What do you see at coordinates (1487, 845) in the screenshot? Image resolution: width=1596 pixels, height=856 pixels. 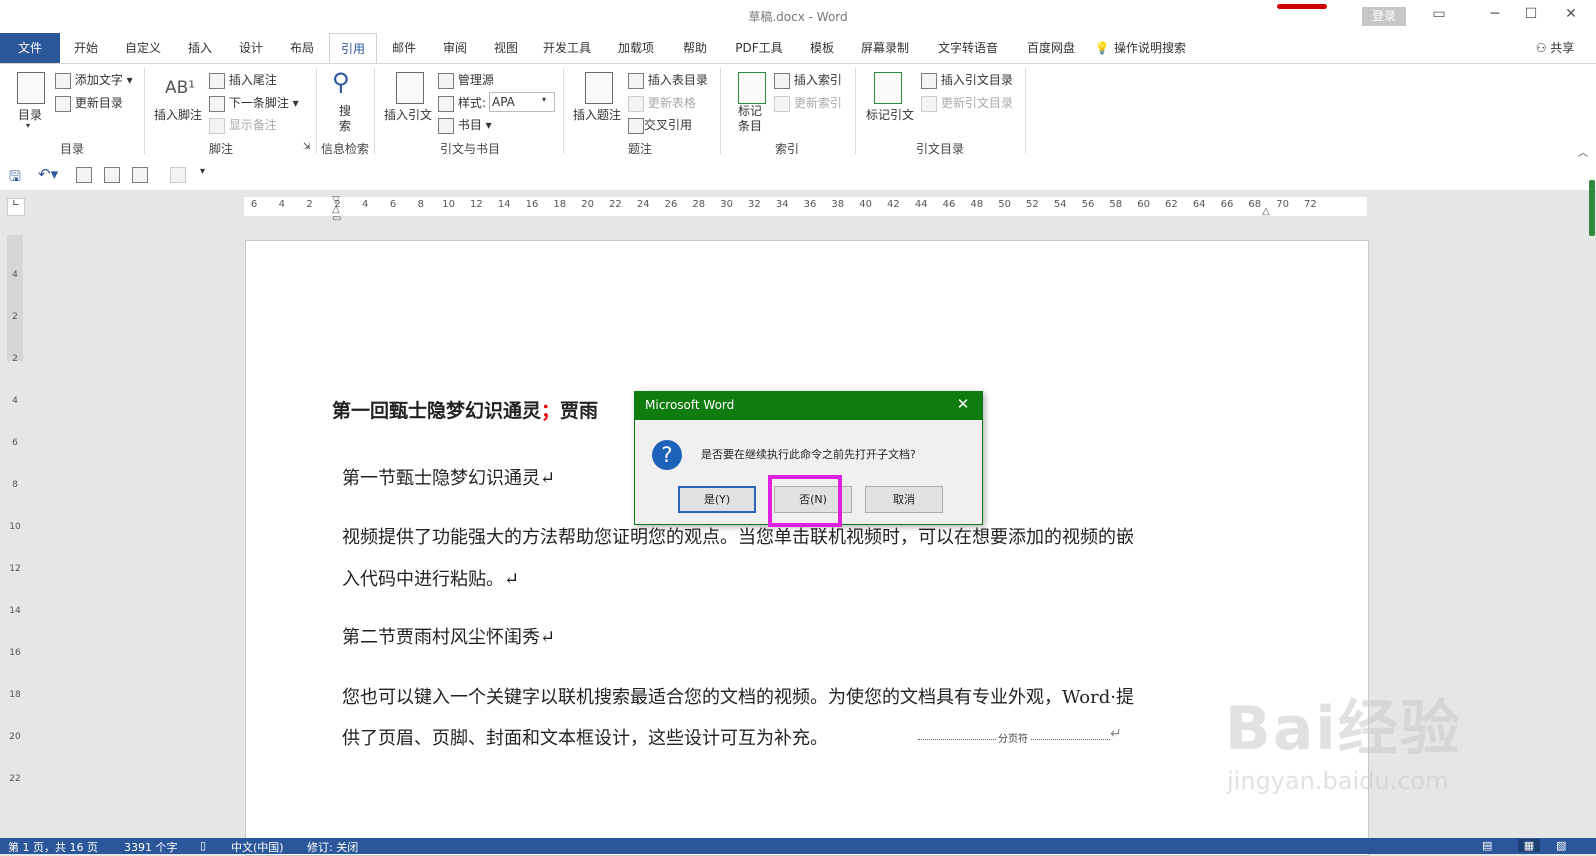 I see `read-mode-icon: ▤` at bounding box center [1487, 845].